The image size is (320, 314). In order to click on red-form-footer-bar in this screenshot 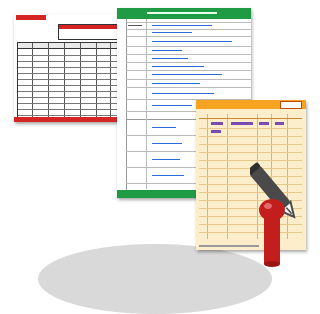, I will do `click(69, 119)`.